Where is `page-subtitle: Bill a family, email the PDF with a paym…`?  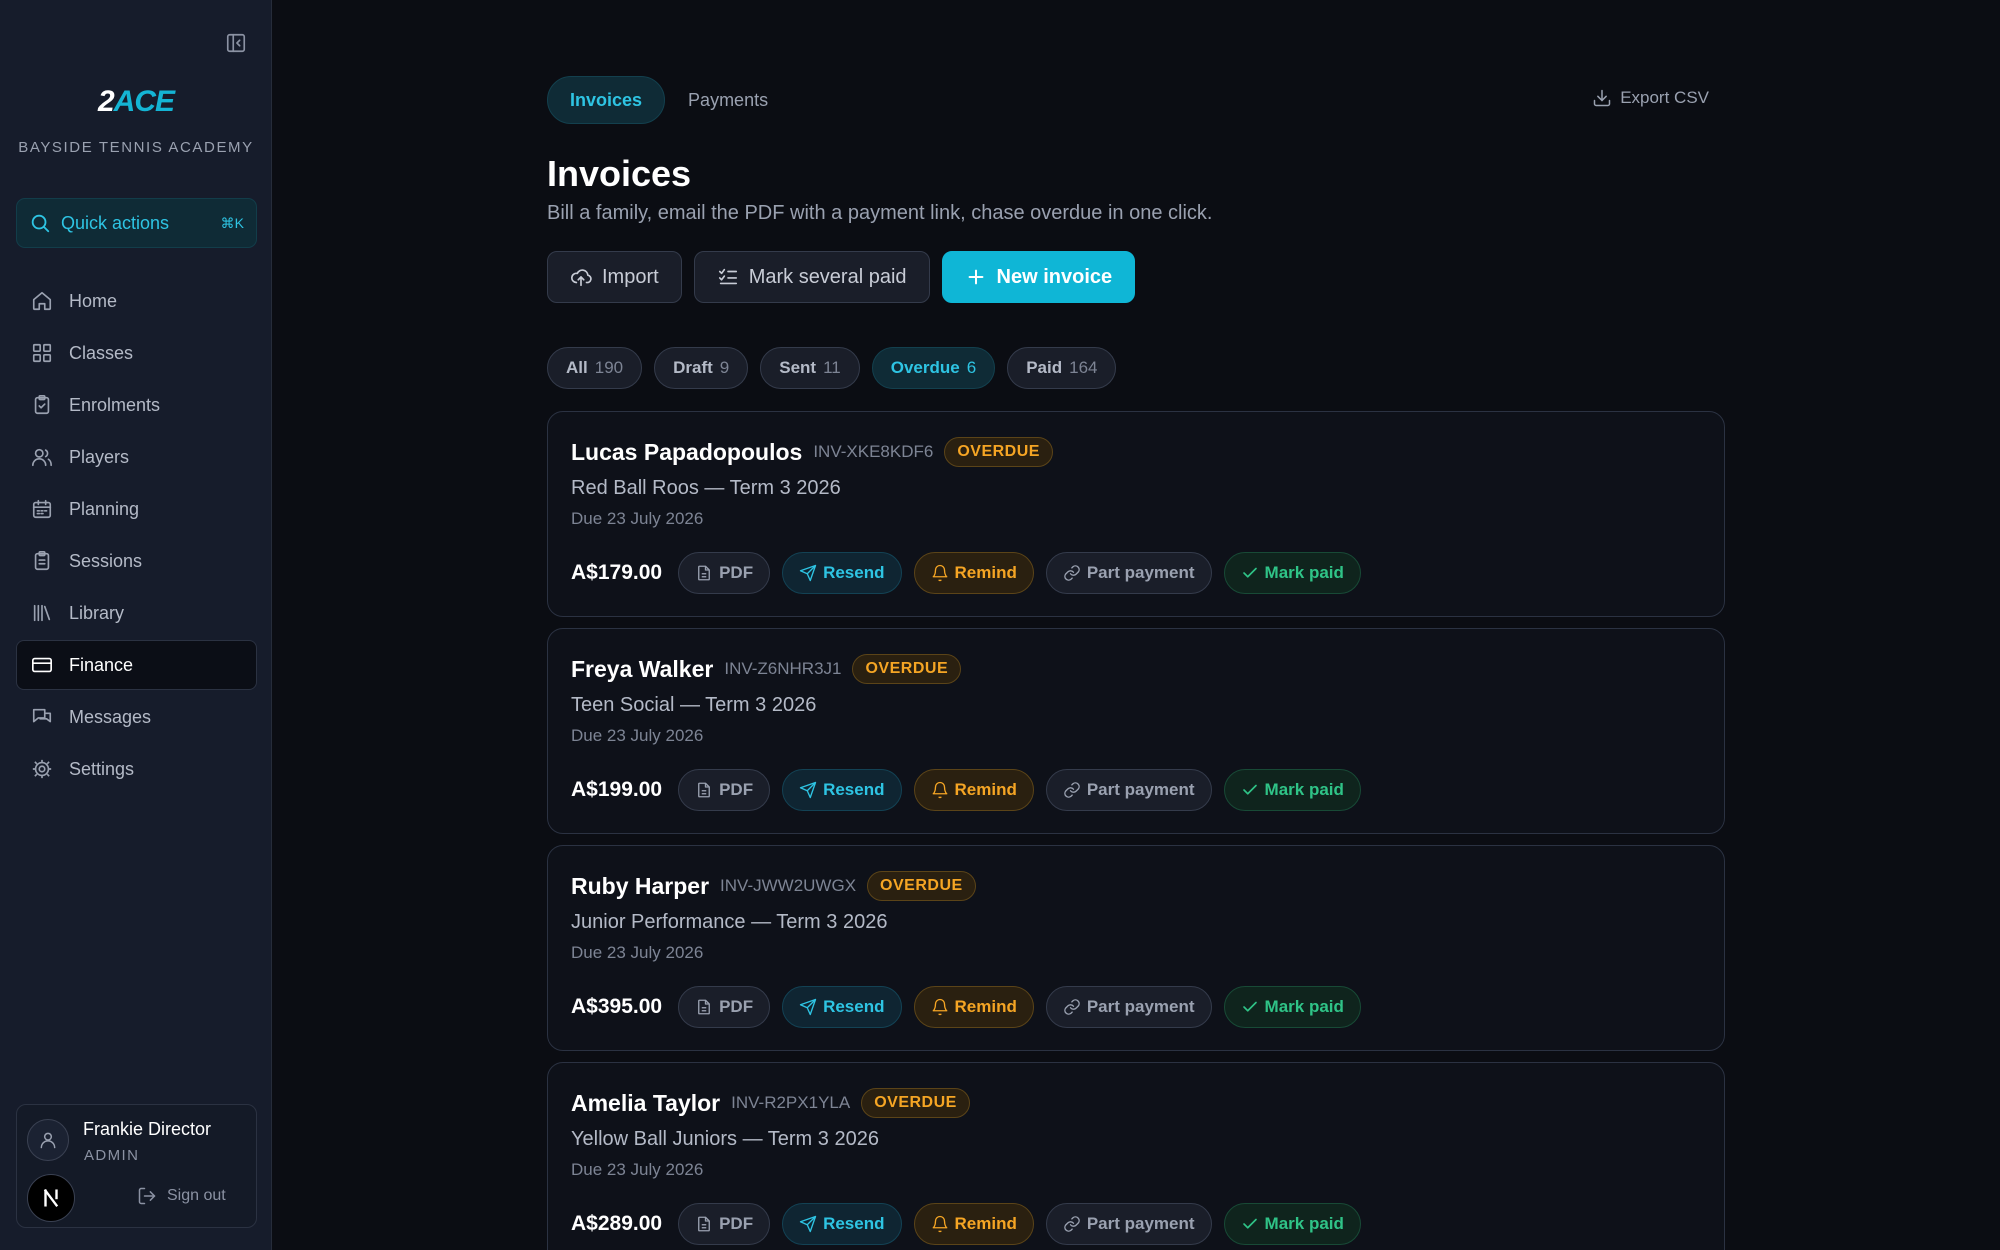 page-subtitle: Bill a family, email the PDF with a paym… is located at coordinates (880, 213).